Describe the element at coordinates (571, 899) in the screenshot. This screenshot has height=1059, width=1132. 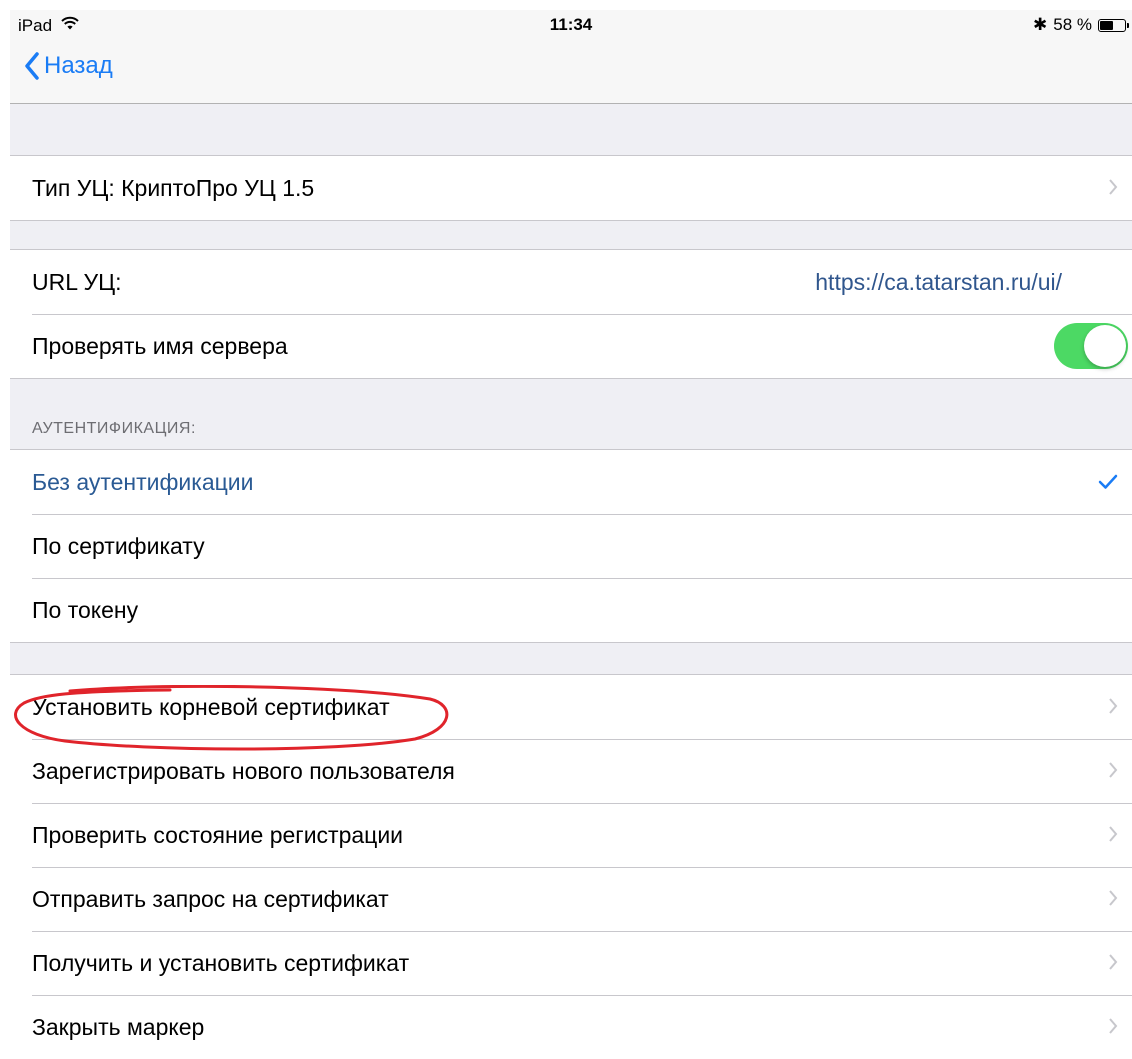
I see `send-cert-request-row: Отправить запрос на сертификат` at that location.